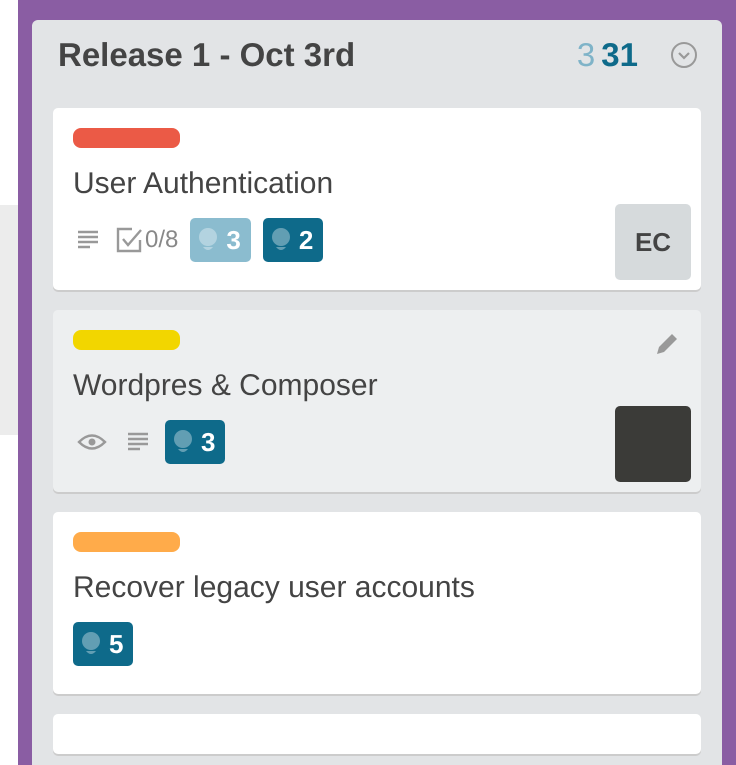 The image size is (736, 765). I want to click on card-count: 31, so click(619, 55).